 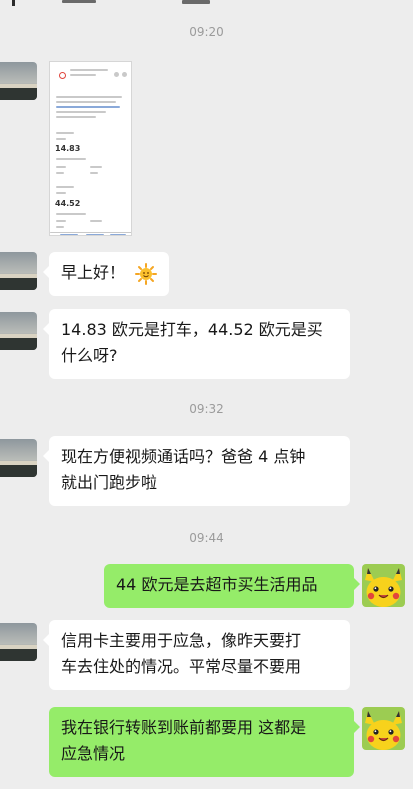 What do you see at coordinates (204, 742) in the screenshot?
I see `message-bubble-outgoing: 我在银行转账到账前都要用 这都是 应急情况` at bounding box center [204, 742].